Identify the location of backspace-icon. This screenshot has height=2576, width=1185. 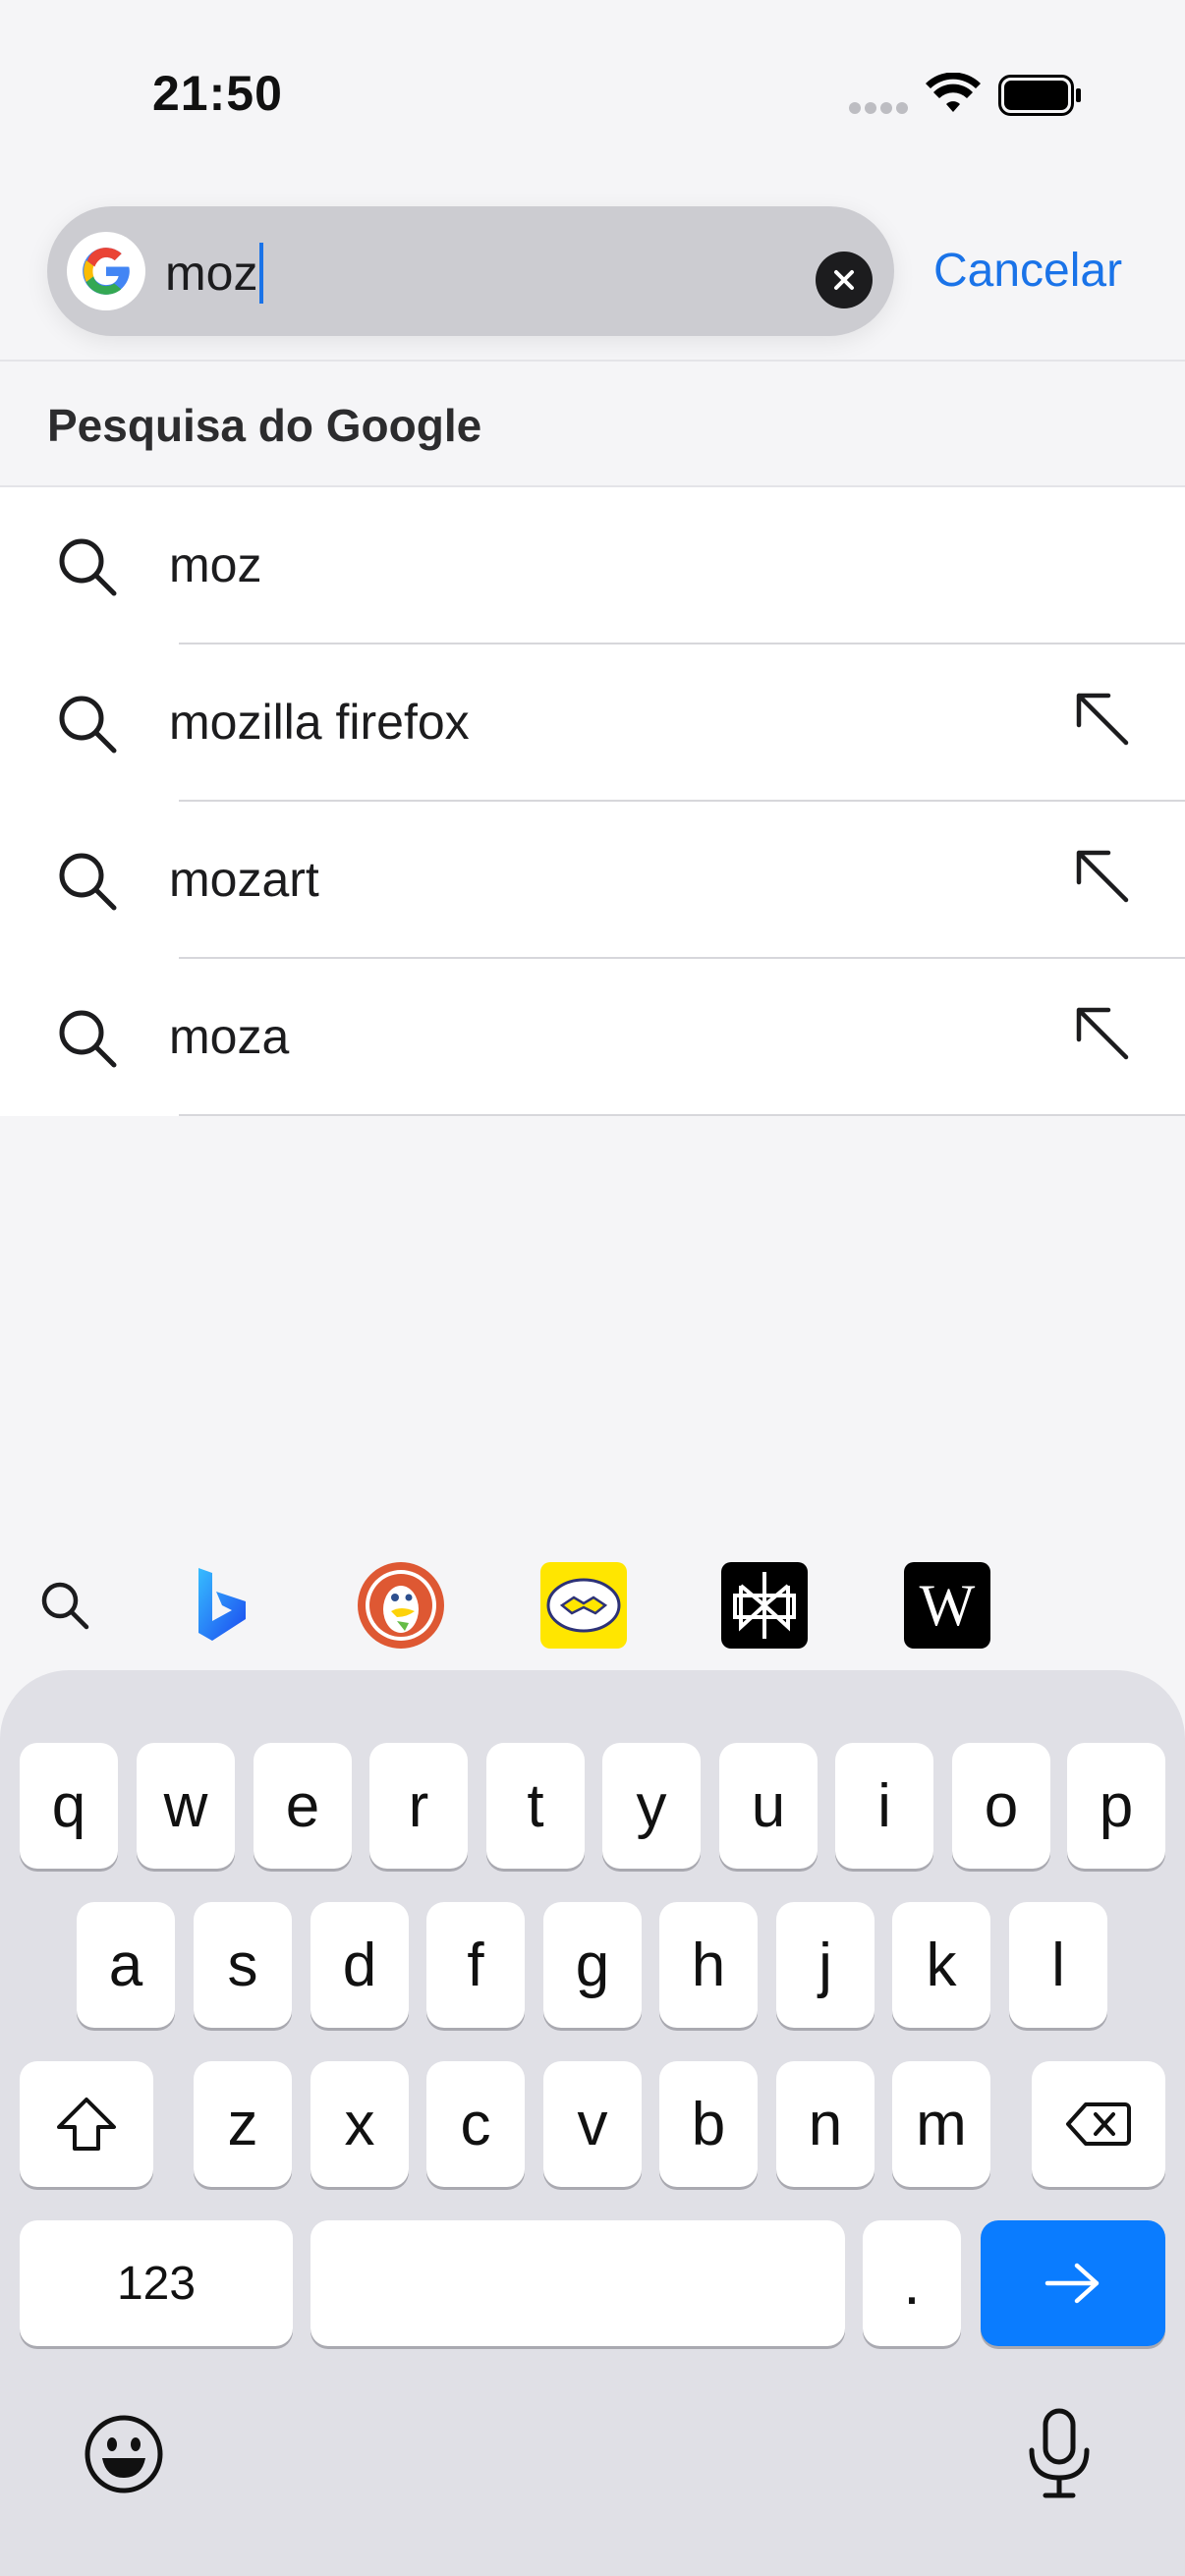
(1099, 2124).